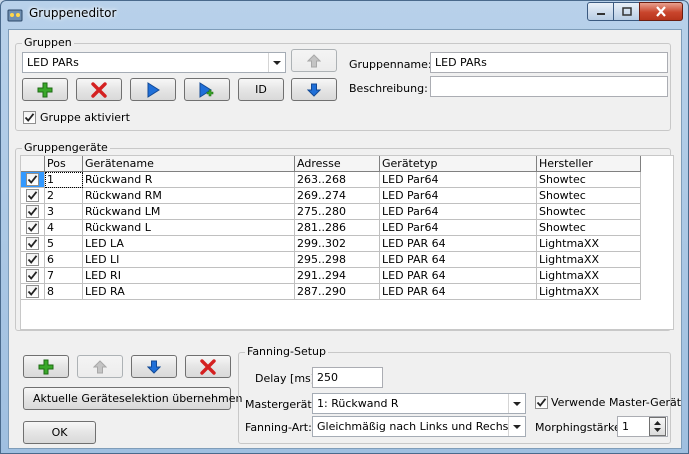  I want to click on column-header-pos: Pos, so click(64, 164).